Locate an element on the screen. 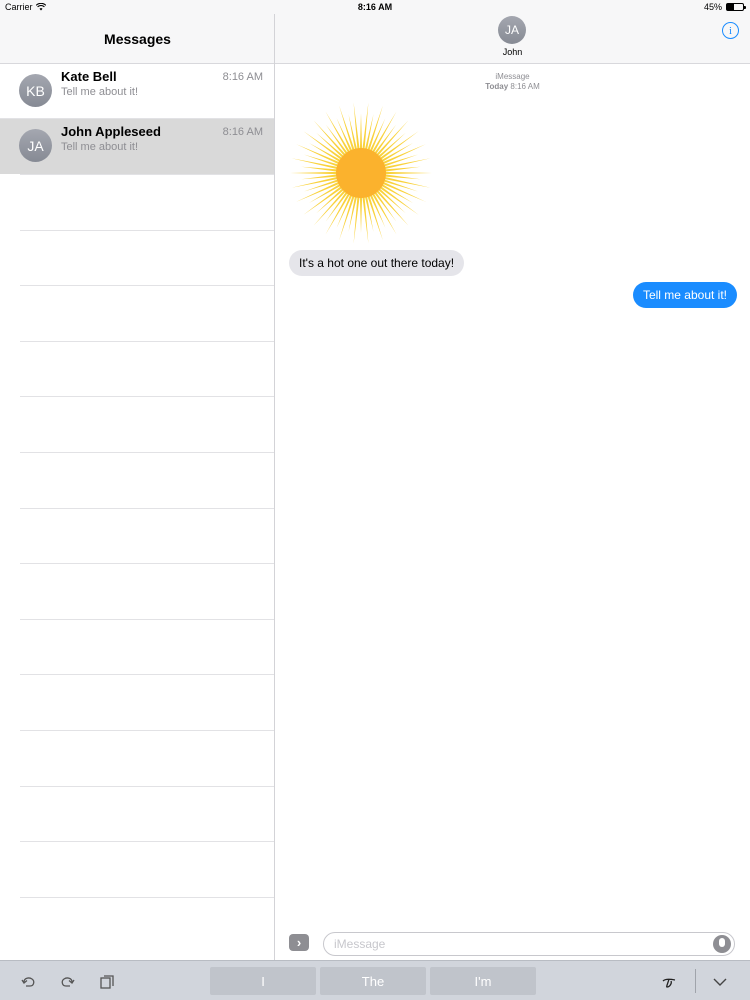 The height and width of the screenshot is (1000, 750). contact-avatar: JA is located at coordinates (512, 30).